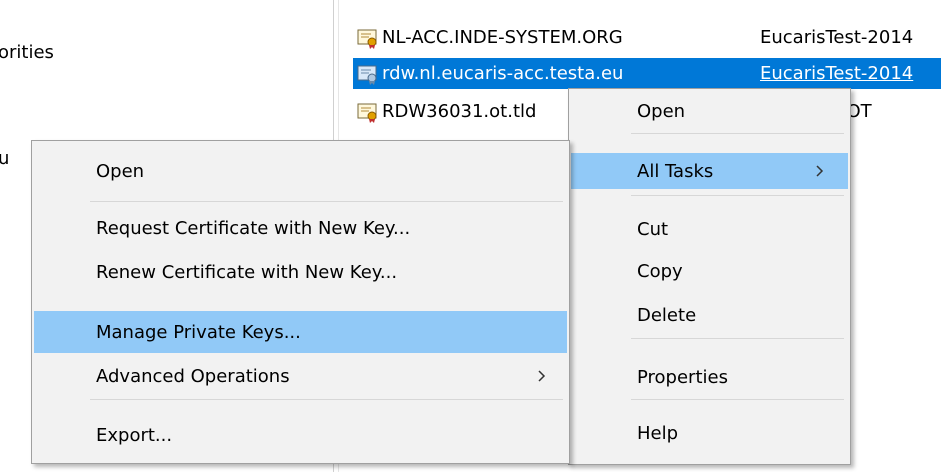  What do you see at coordinates (709, 315) in the screenshot?
I see `menu-item-delete: Delete` at bounding box center [709, 315].